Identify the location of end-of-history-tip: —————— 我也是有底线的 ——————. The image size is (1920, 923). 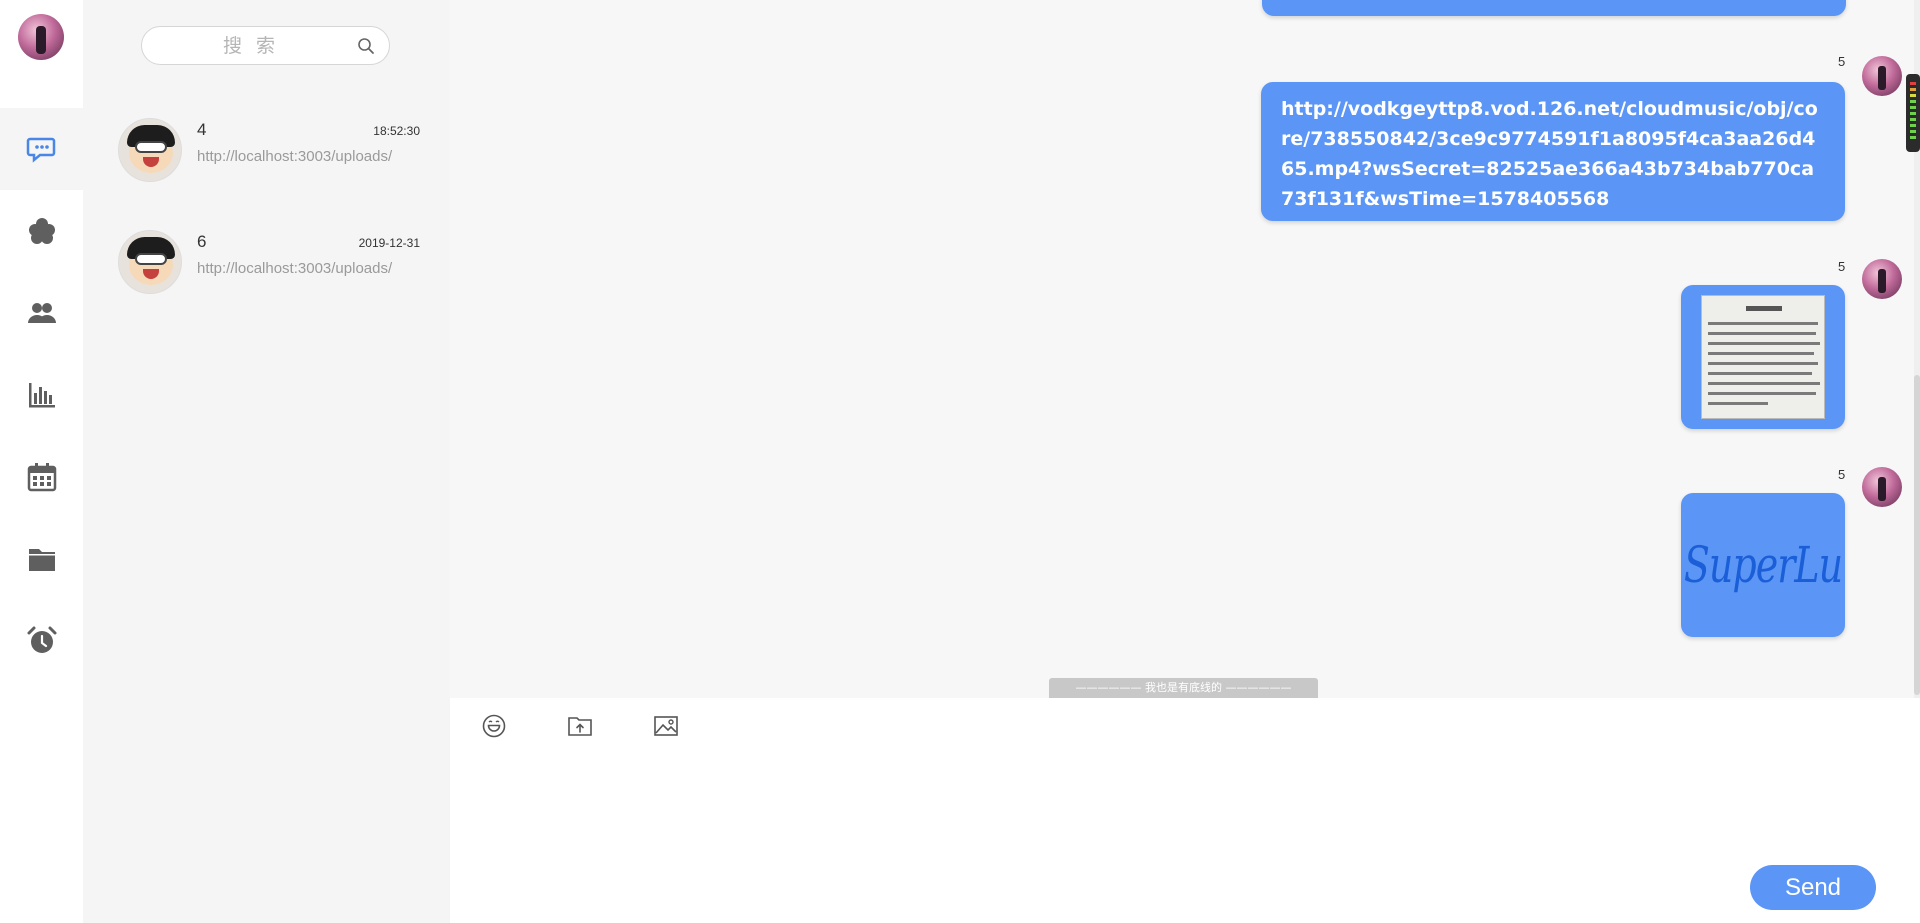
(1183, 688).